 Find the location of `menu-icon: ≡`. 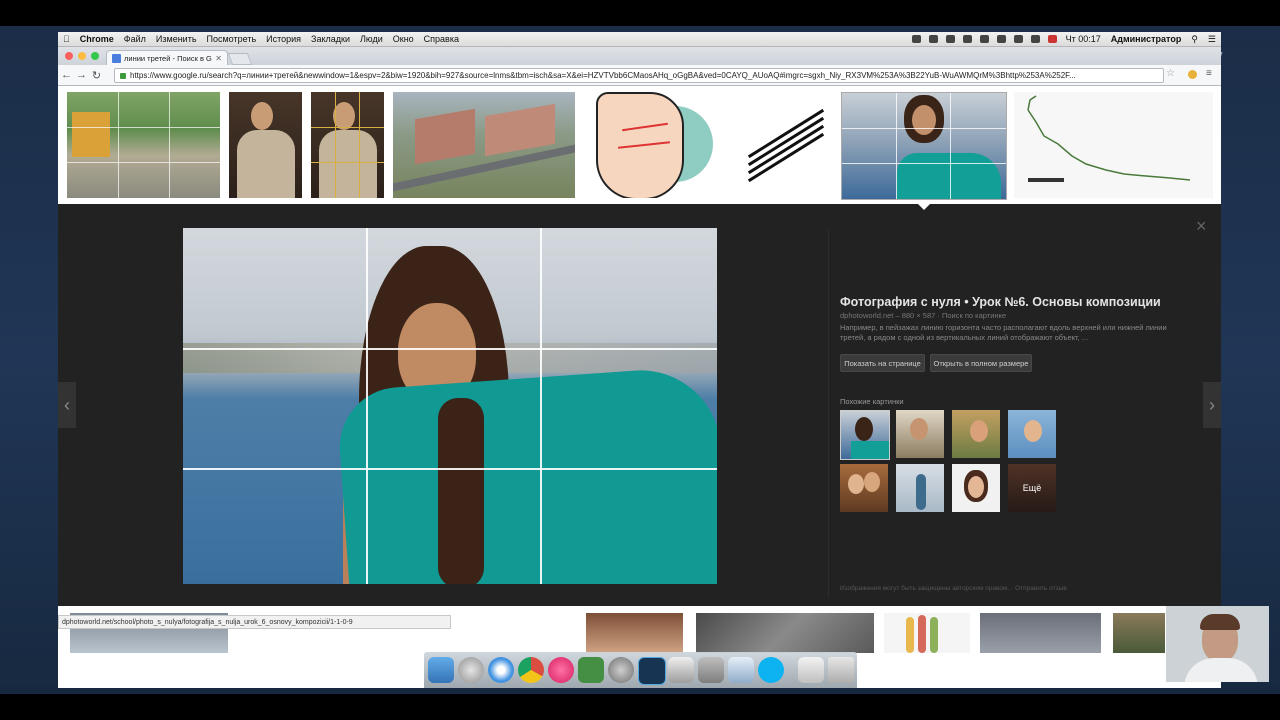

menu-icon: ≡ is located at coordinates (1210, 73).